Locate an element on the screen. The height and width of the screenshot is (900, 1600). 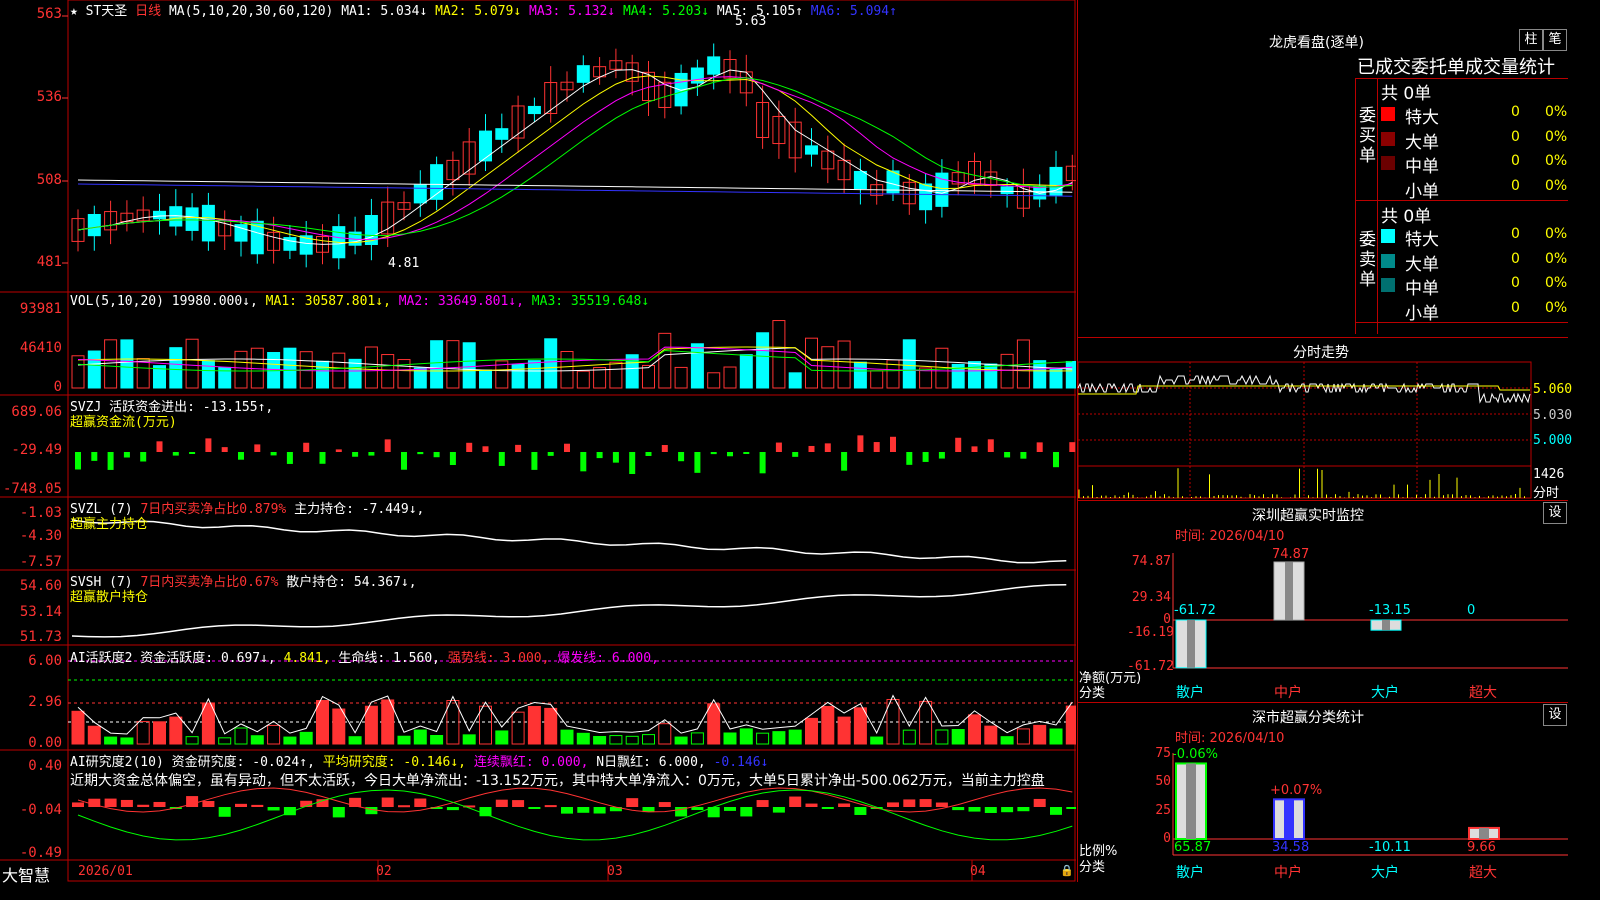
svsh-subtitle: 超赢散户持仓 is located at coordinates (109, 597).